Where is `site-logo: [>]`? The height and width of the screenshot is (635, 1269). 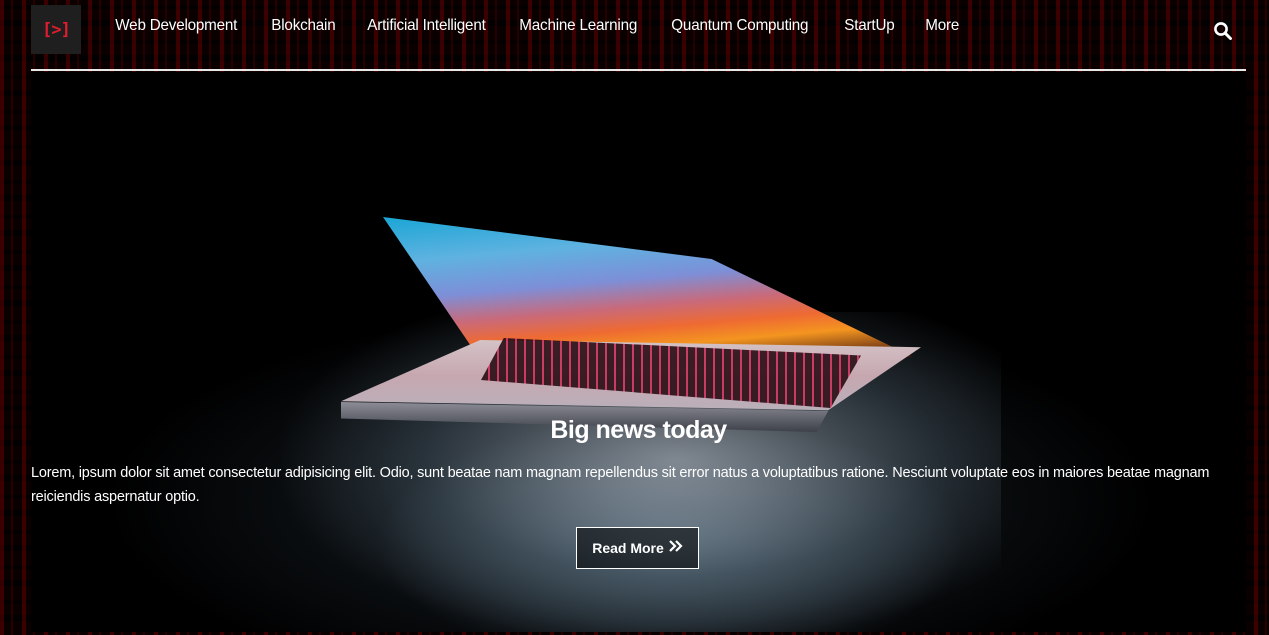
site-logo: [>] is located at coordinates (56, 29).